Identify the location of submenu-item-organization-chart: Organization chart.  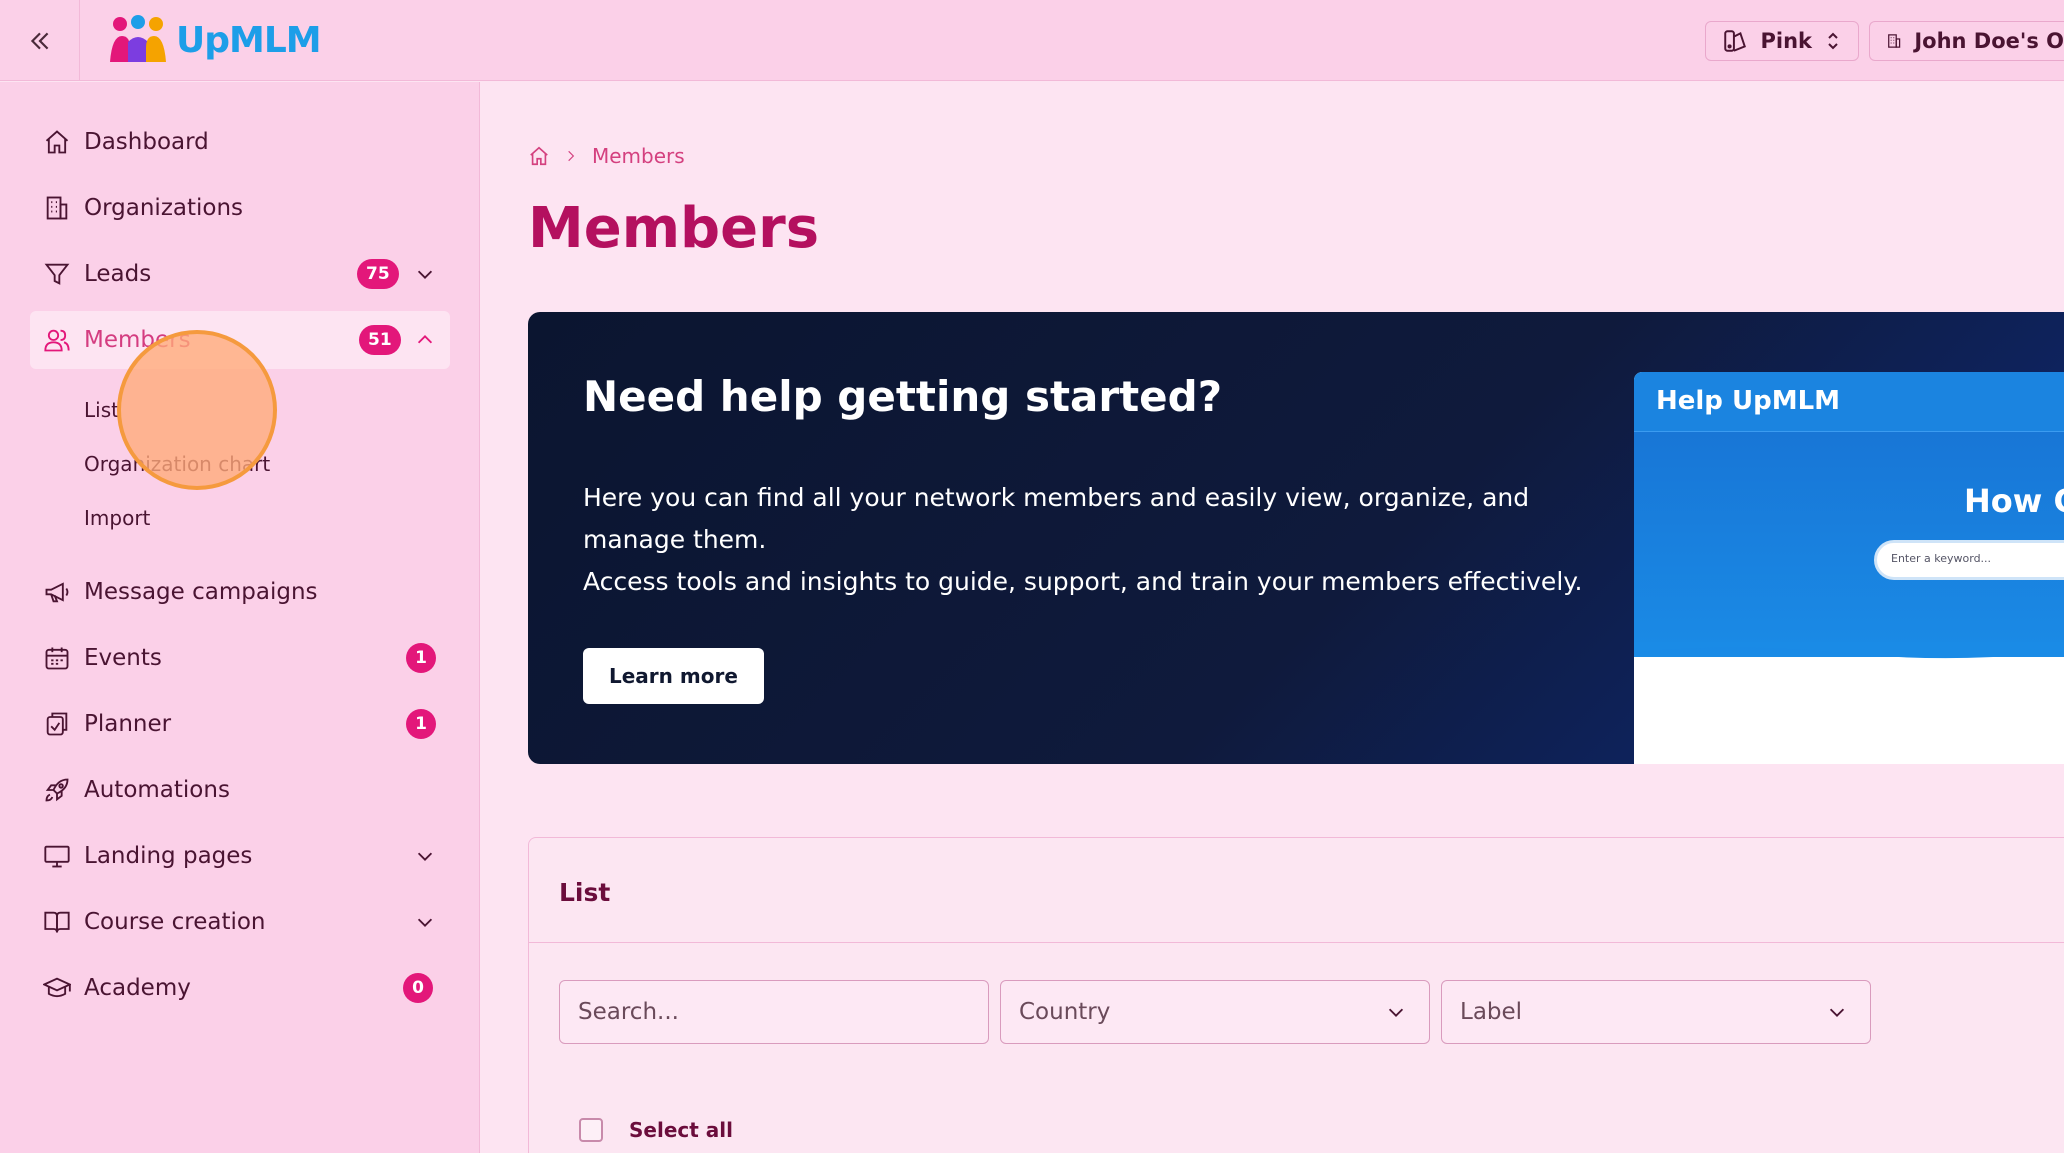
(177, 464).